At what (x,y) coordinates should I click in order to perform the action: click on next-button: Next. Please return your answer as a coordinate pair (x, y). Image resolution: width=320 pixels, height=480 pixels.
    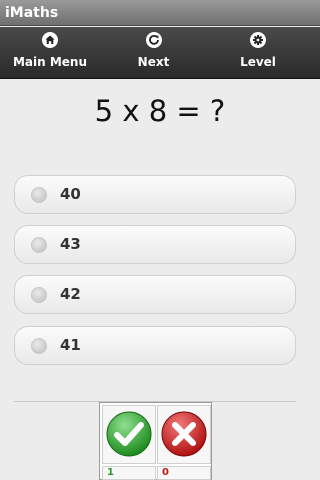
    Looking at the image, I should click on (153, 52).